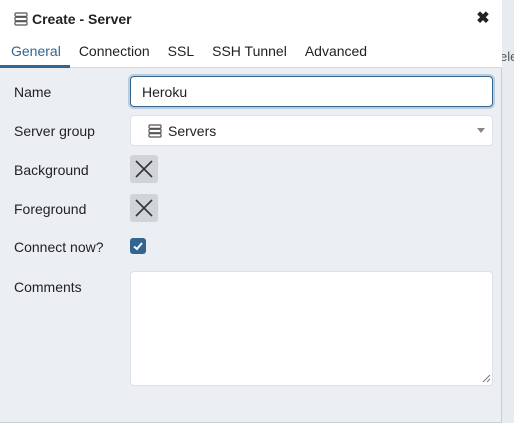 Image resolution: width=514 pixels, height=423 pixels. What do you see at coordinates (50, 209) in the screenshot?
I see `foreground-label: Foreground` at bounding box center [50, 209].